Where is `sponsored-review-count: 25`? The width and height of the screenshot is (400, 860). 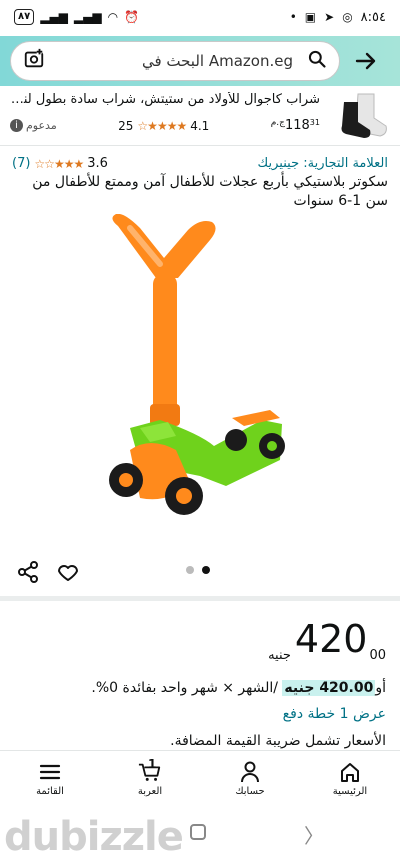
sponsored-review-count: 25 is located at coordinates (126, 125).